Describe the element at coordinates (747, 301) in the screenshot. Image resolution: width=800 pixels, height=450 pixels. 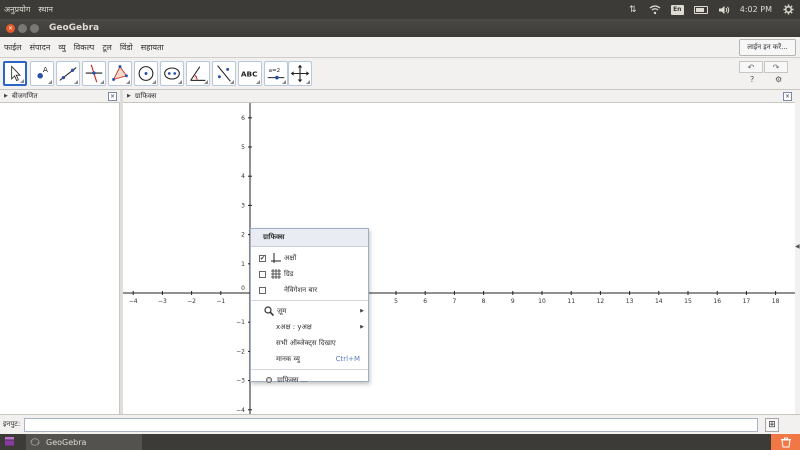
I see `x-axis-tick-label: 17` at that location.